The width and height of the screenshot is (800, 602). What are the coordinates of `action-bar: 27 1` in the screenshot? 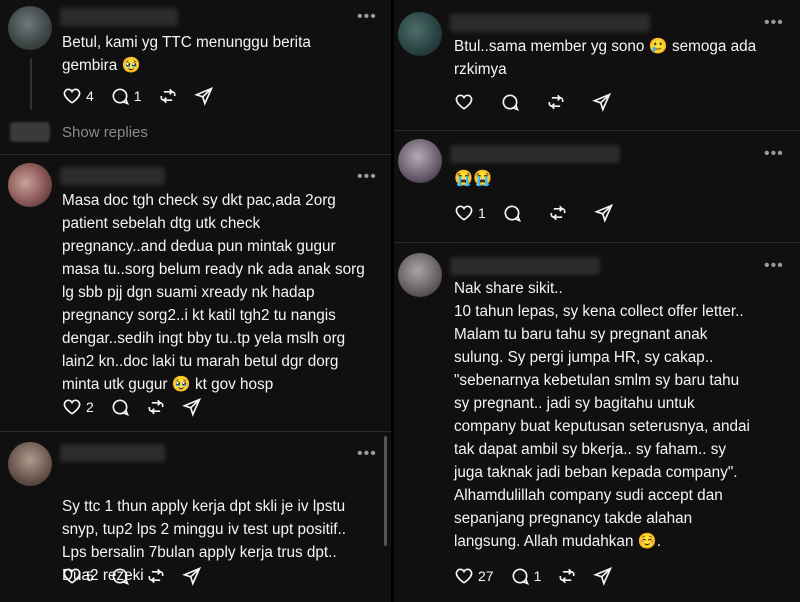 It's located at (541, 576).